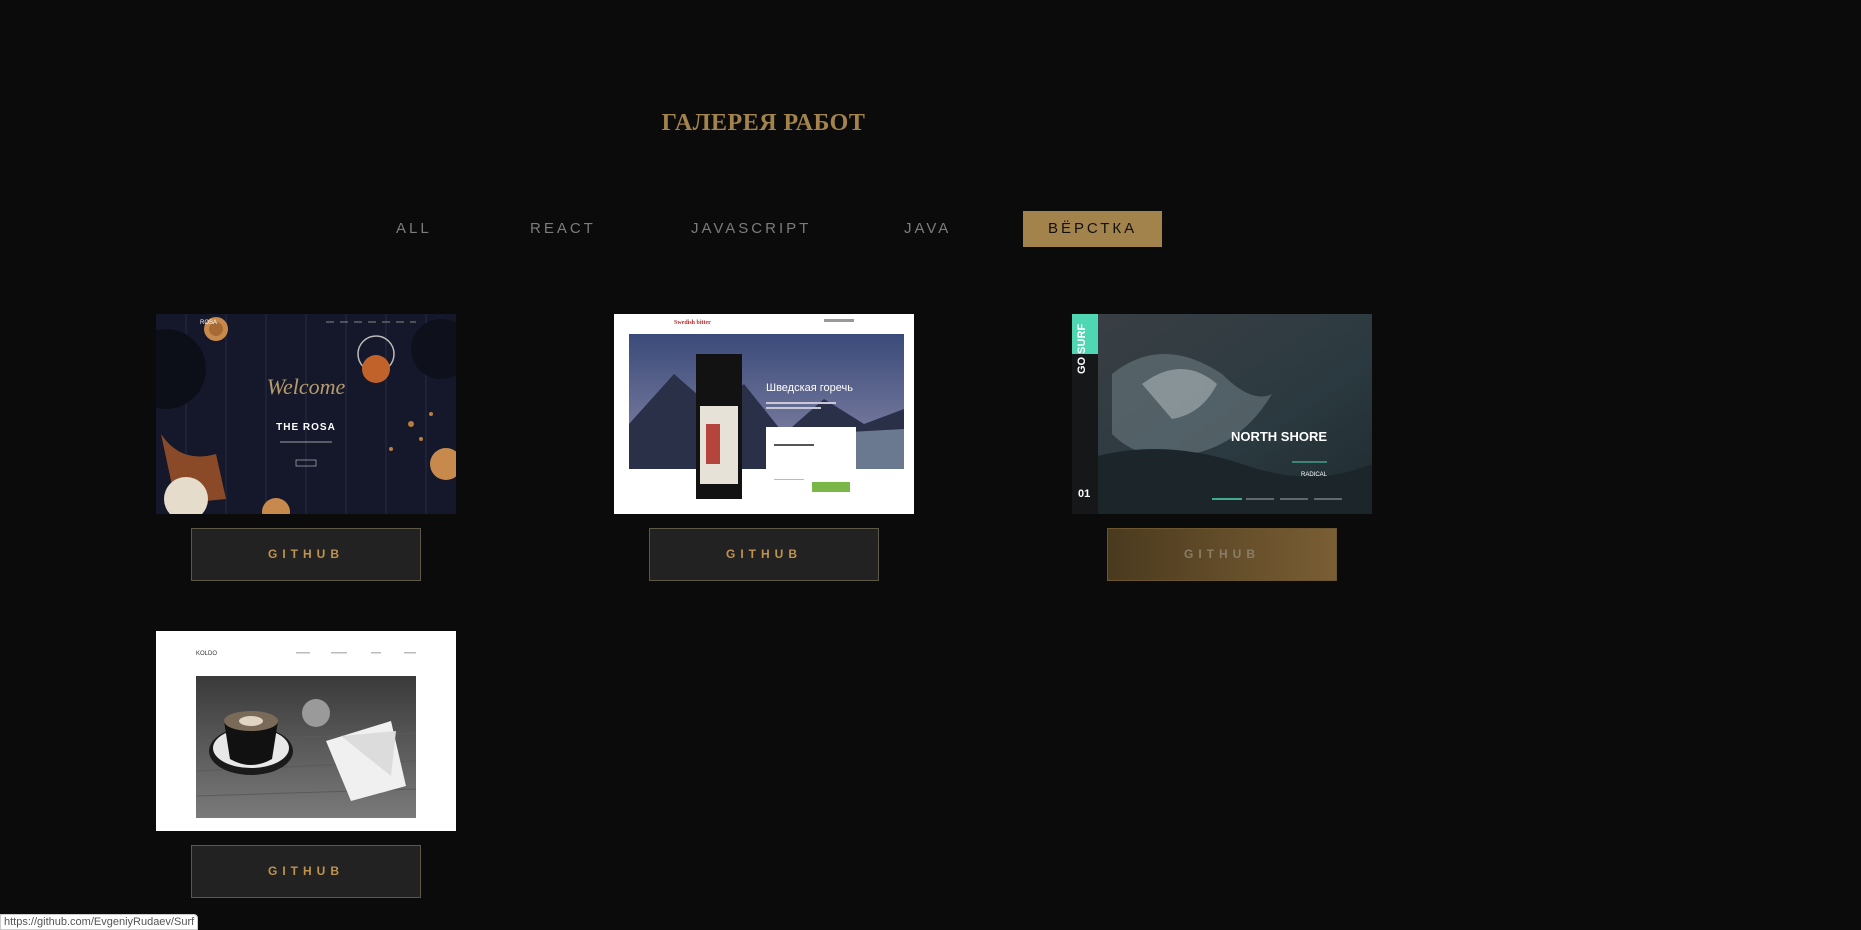 Image resolution: width=1861 pixels, height=930 pixels. What do you see at coordinates (306, 427) in the screenshot?
I see `rosa-heading-text: THE ROSA` at bounding box center [306, 427].